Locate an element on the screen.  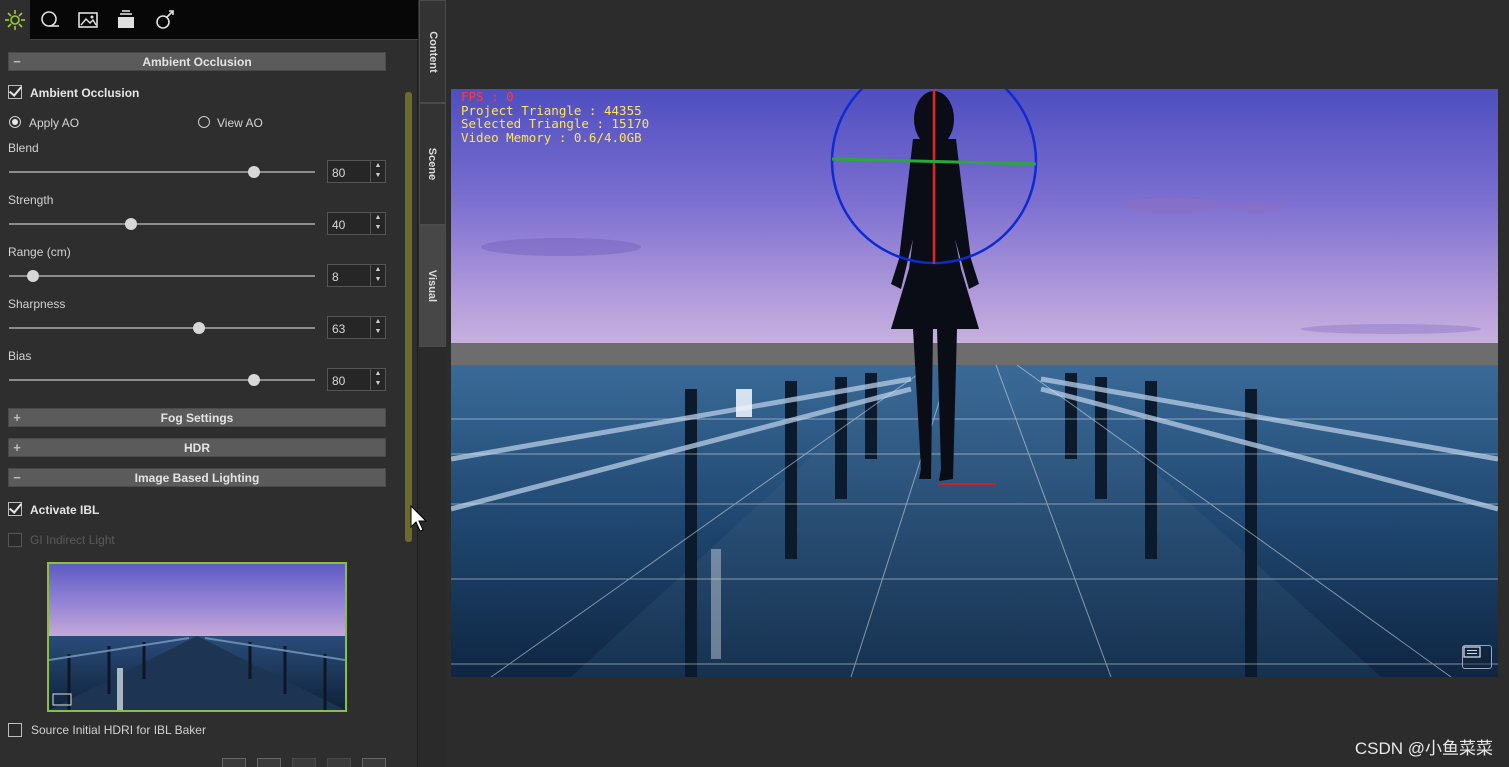
watermark: CSDN @小鱼菜菜 is located at coordinates (1423, 748).